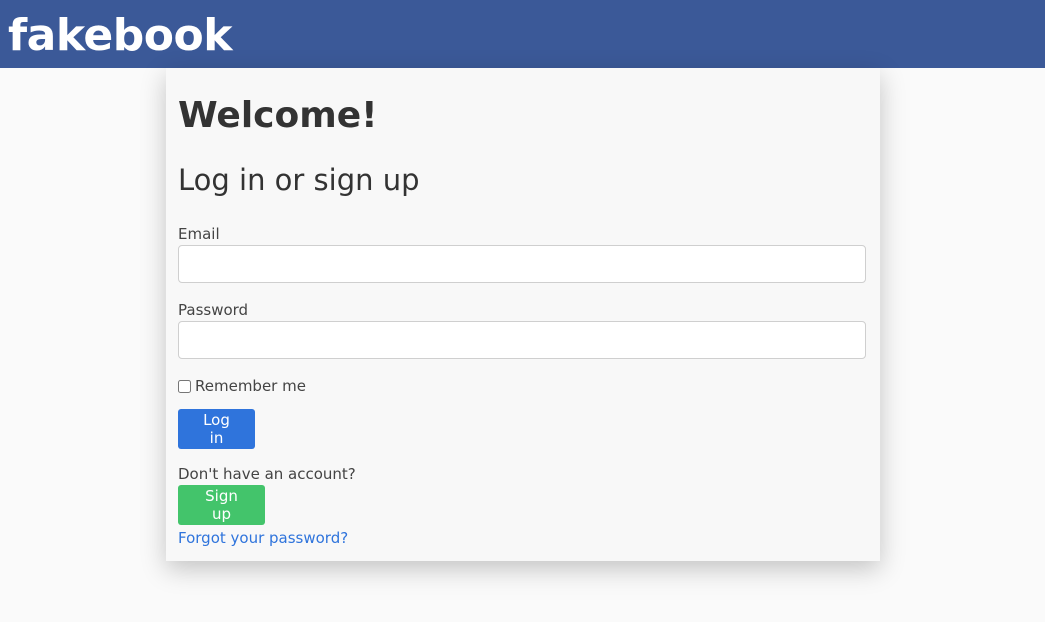 The width and height of the screenshot is (1045, 622). Describe the element at coordinates (263, 538) in the screenshot. I see `forgot-password-link: Forgot your password?` at that location.